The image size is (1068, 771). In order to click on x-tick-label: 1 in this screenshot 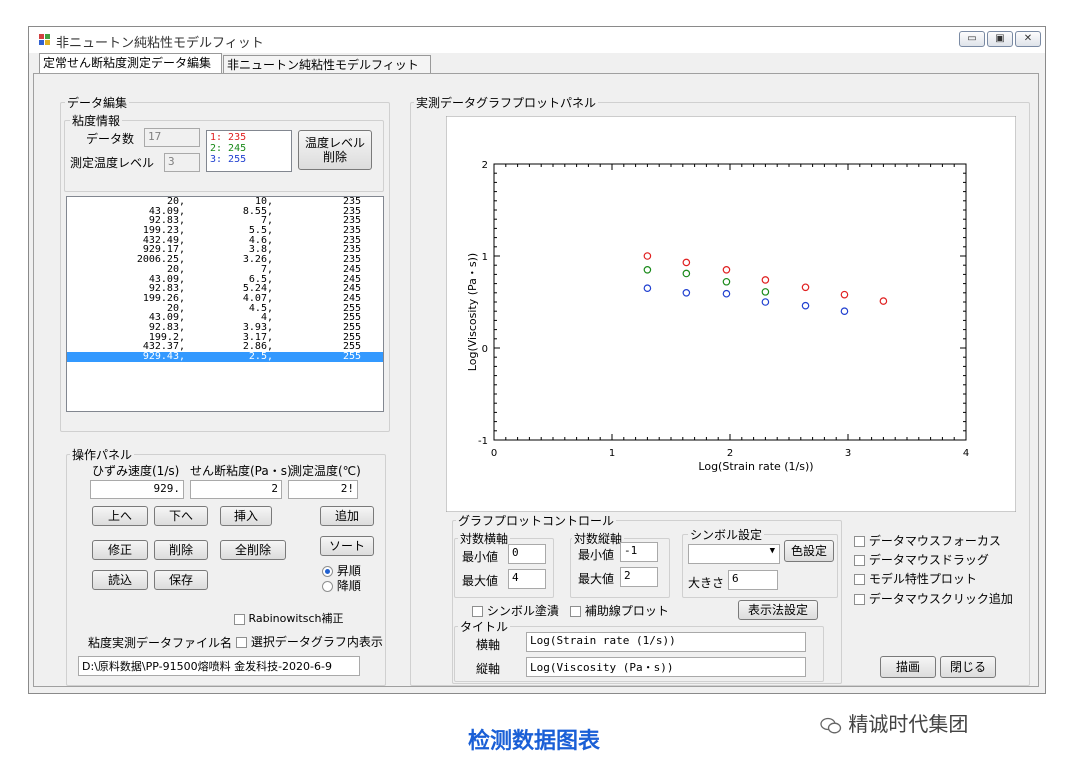, I will do `click(612, 453)`.